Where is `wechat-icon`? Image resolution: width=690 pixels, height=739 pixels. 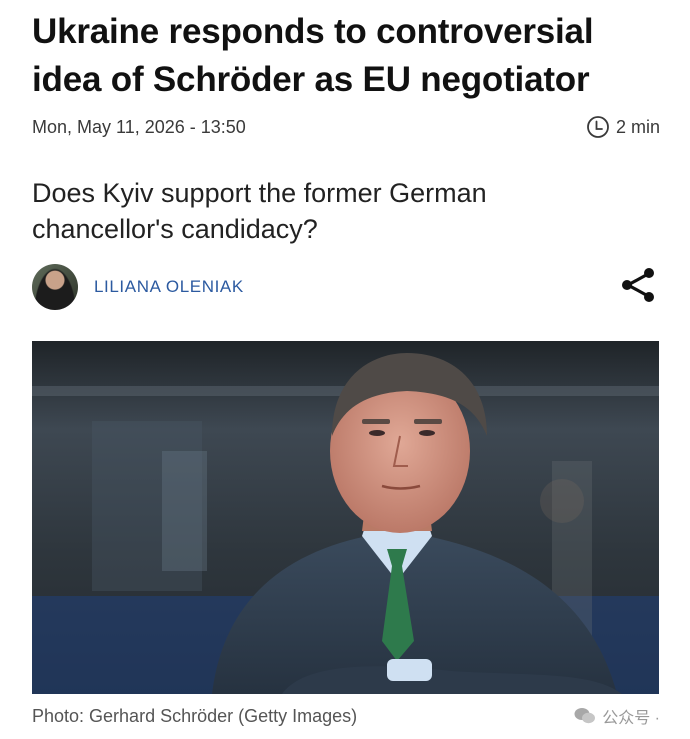 wechat-icon is located at coordinates (585, 716).